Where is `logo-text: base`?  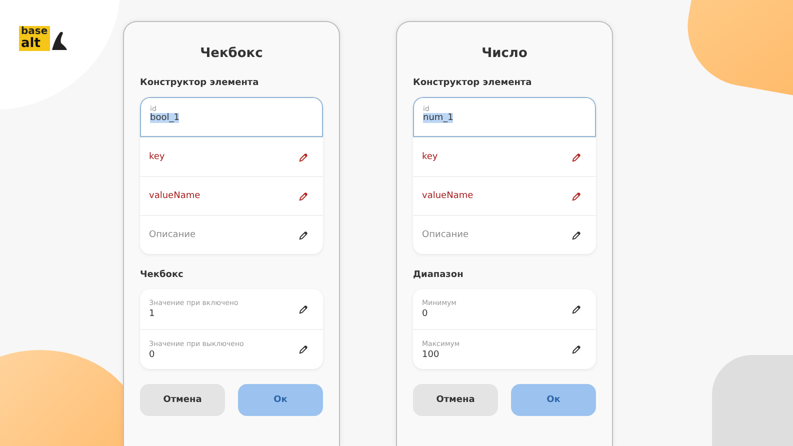 logo-text: base is located at coordinates (34, 32).